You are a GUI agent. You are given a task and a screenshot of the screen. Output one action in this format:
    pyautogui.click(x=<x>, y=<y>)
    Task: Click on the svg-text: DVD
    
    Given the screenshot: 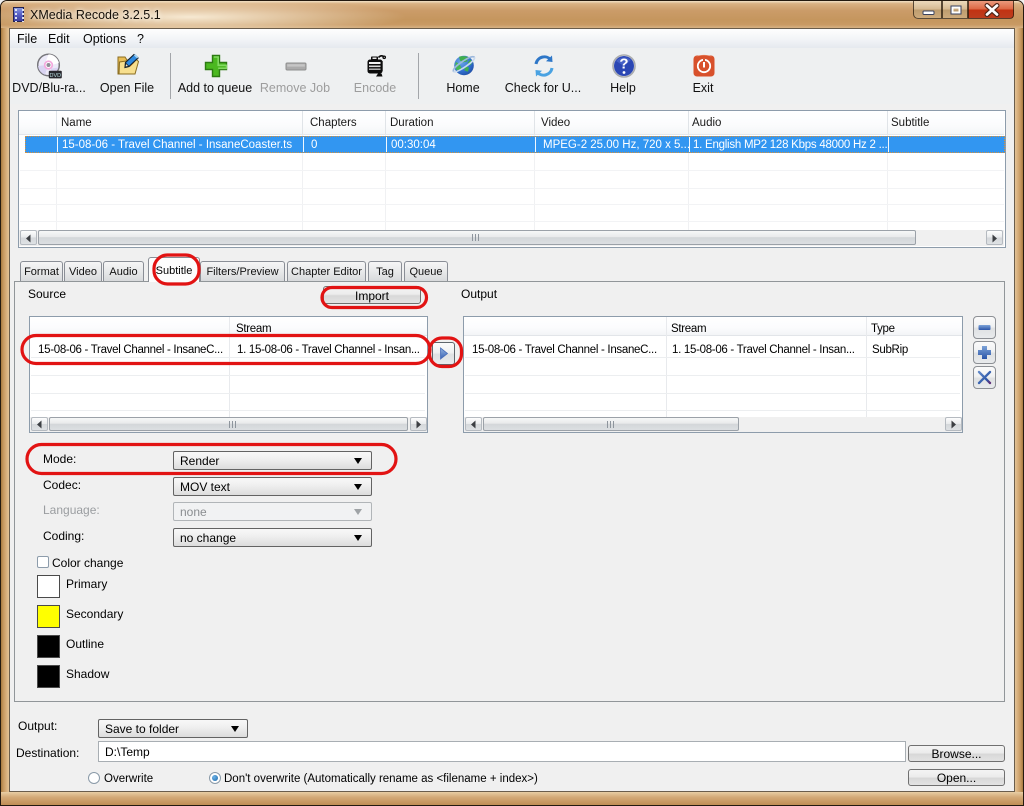 What is the action you would take?
    pyautogui.click(x=55, y=76)
    